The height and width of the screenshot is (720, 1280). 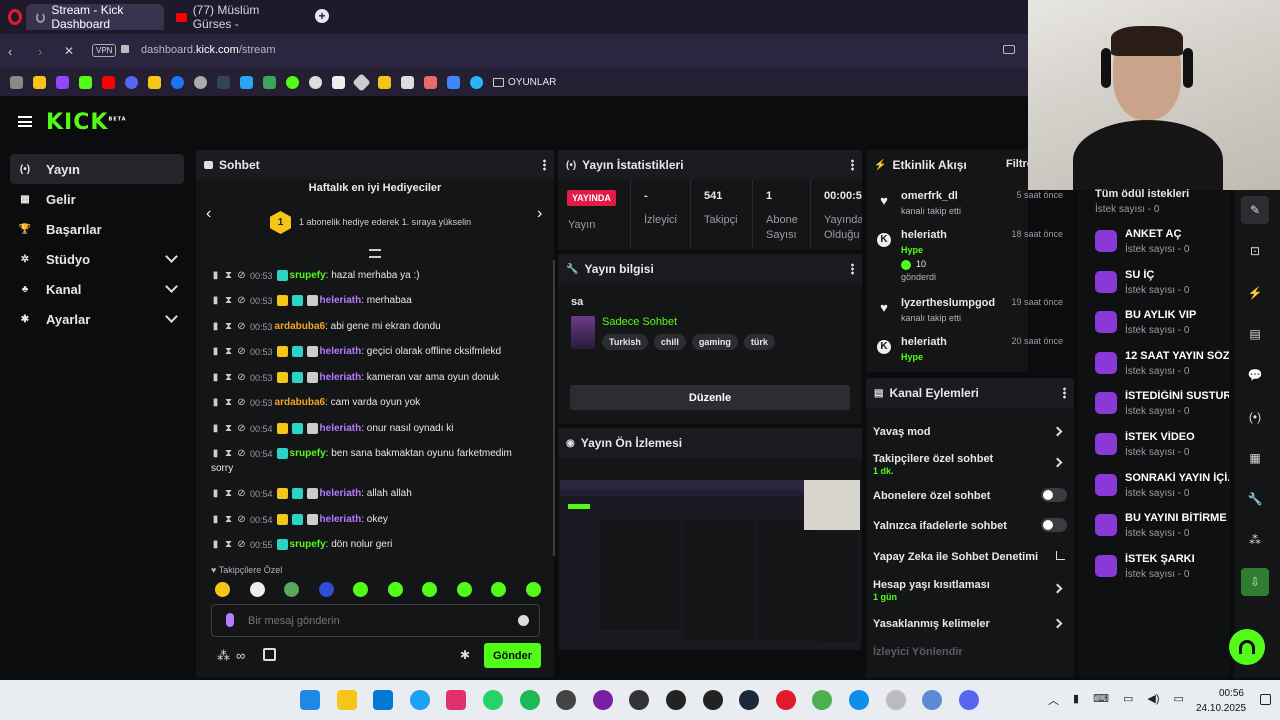 I want to click on chat-pinned-icon, so click(x=375, y=253).